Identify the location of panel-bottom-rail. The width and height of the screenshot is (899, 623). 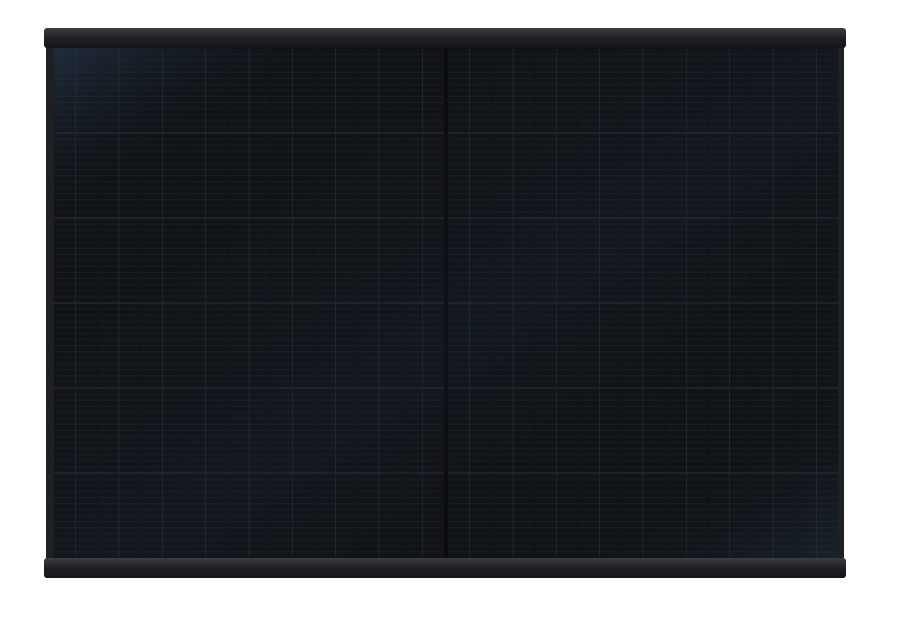
(445, 568).